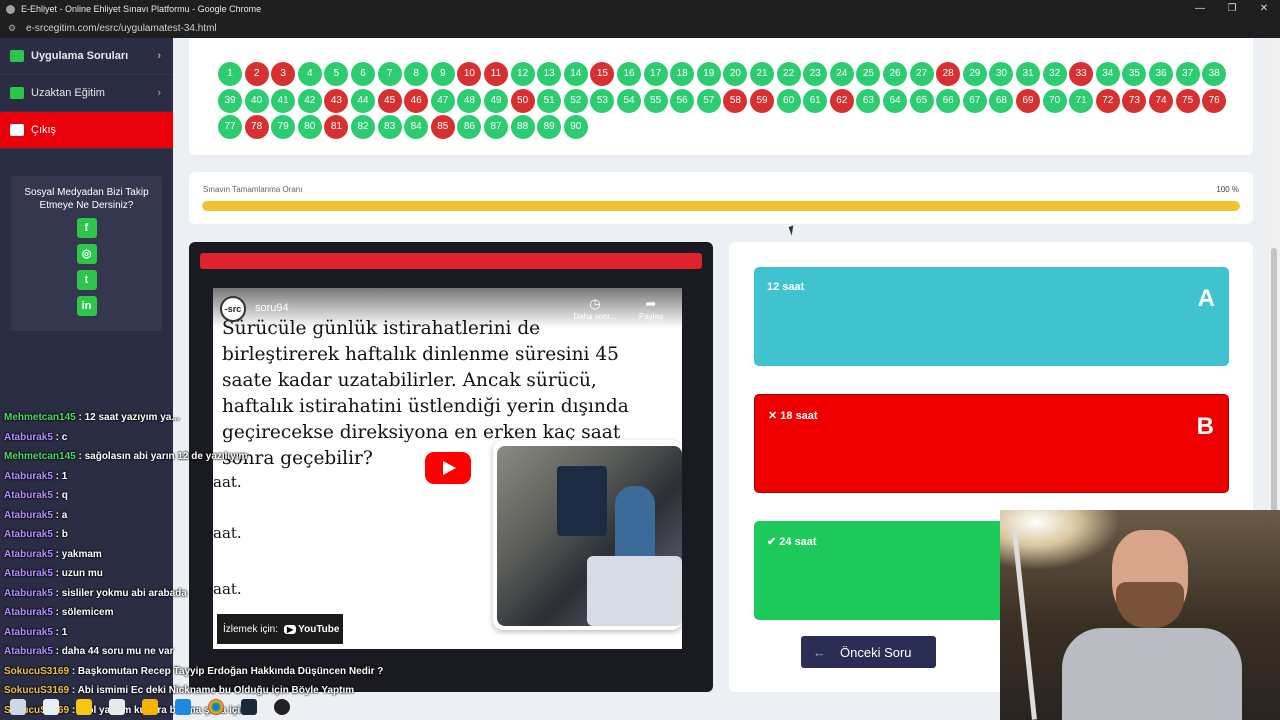 Image resolution: width=1280 pixels, height=720 pixels. I want to click on question-number-17: 17, so click(655, 74).